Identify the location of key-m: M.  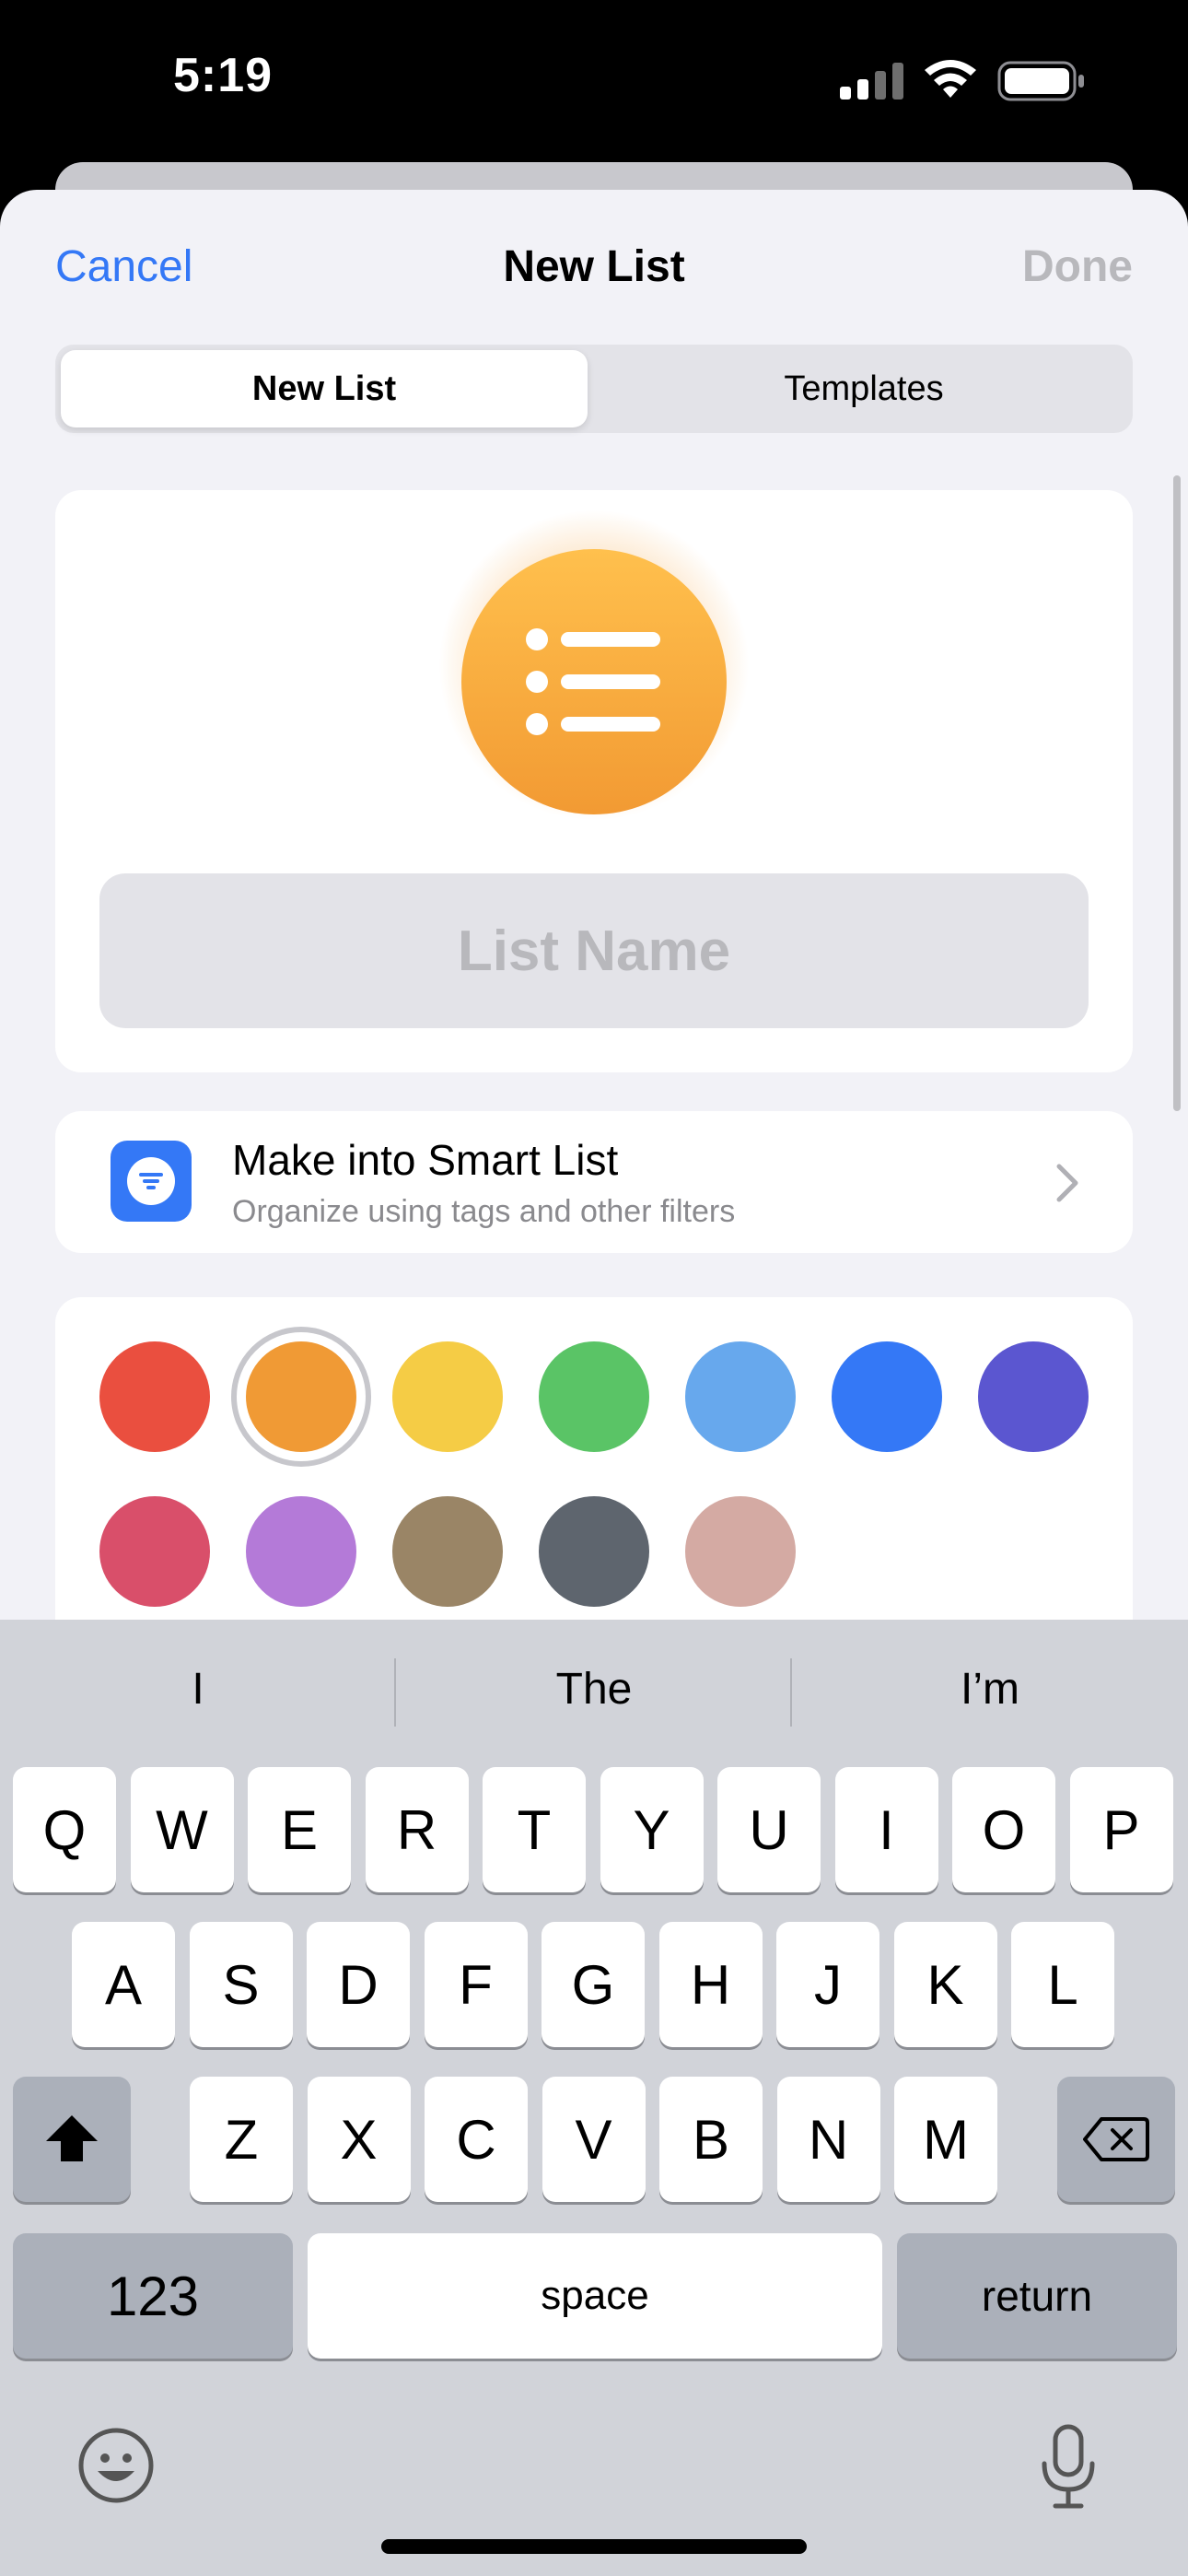
(945, 2139).